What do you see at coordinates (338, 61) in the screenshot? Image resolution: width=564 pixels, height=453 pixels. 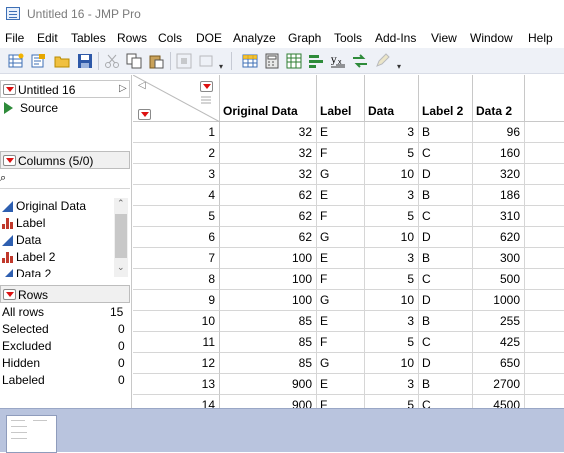 I see `formula-icon: yx` at bounding box center [338, 61].